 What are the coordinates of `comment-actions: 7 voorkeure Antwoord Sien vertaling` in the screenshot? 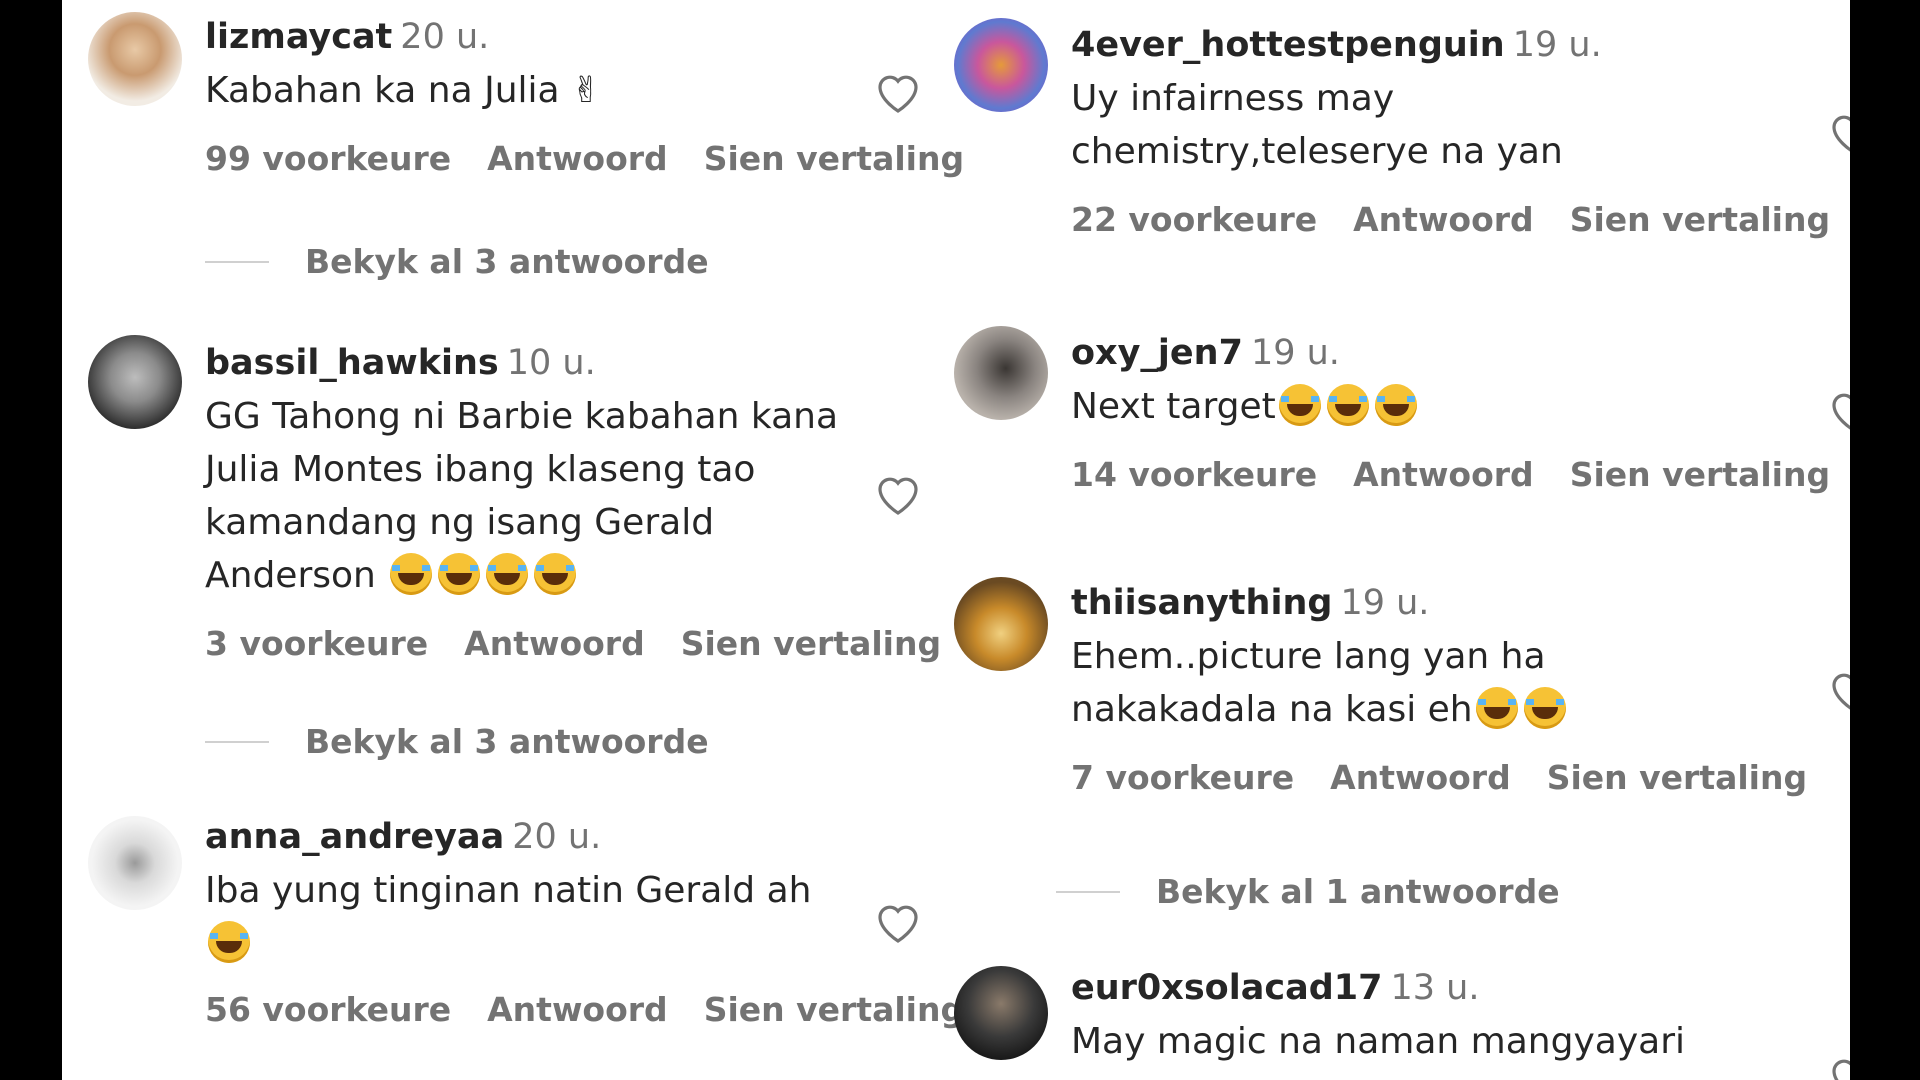 It's located at (1439, 777).